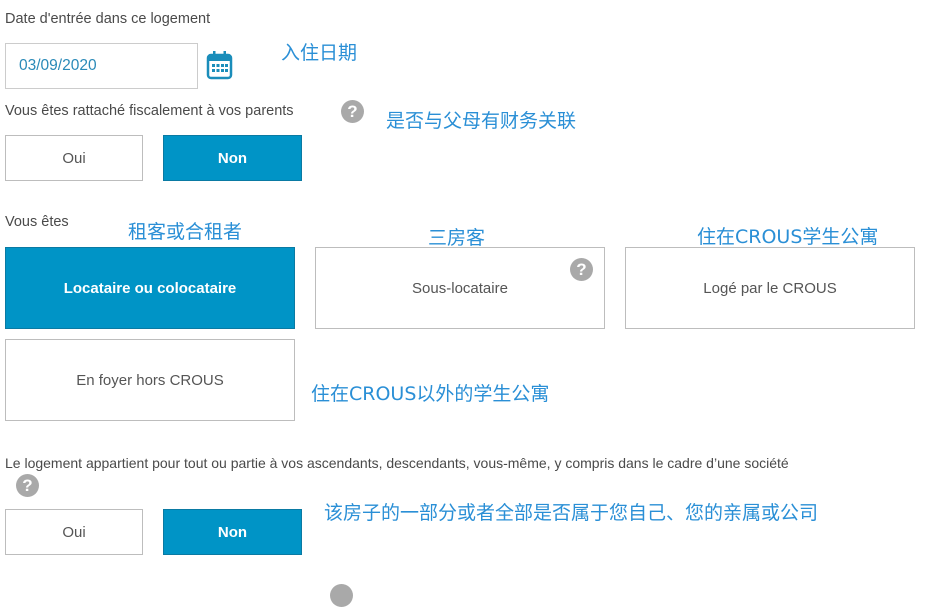 This screenshot has height=607, width=932. I want to click on status-option-crous: Logé par le CROUS, so click(770, 288).